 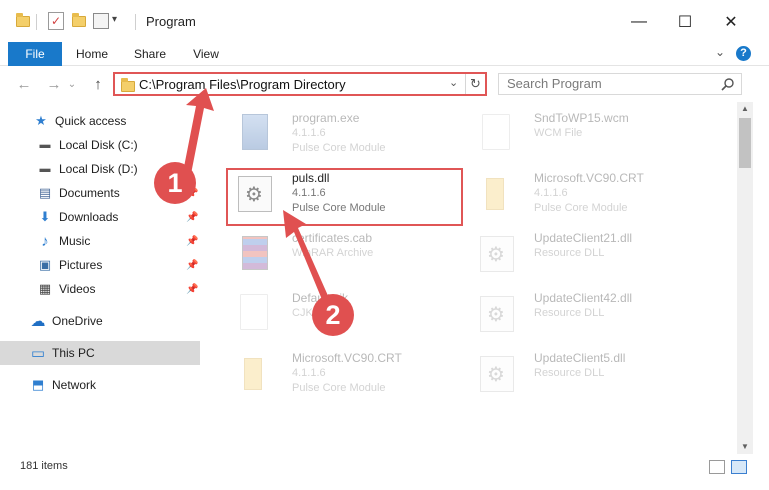 What do you see at coordinates (98, 84) in the screenshot?
I see `up-button: ↑` at bounding box center [98, 84].